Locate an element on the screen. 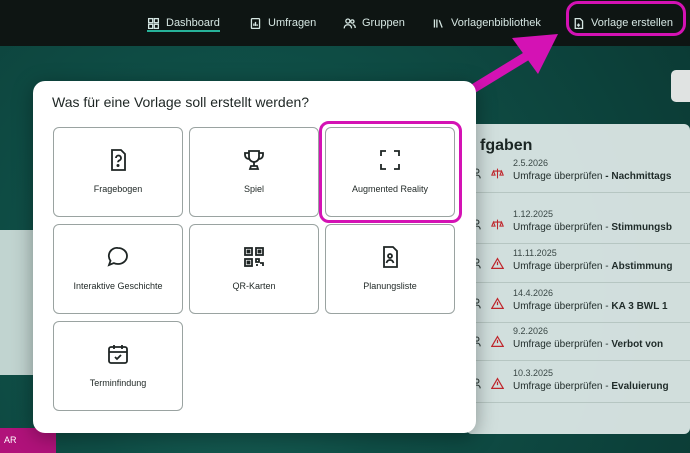 Image resolution: width=690 pixels, height=453 pixels. task-subject: Evaluierung is located at coordinates (640, 386).